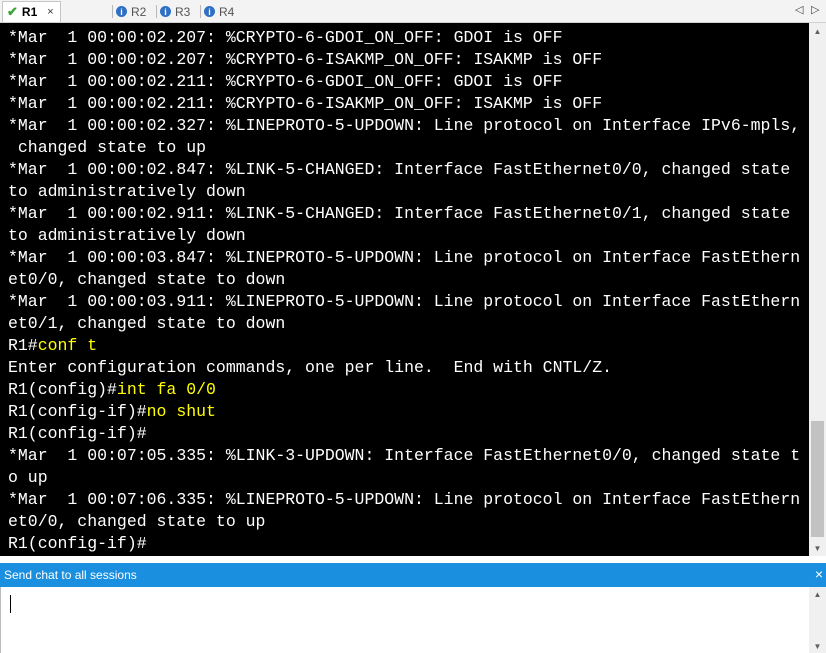  I want to click on terminal-line: changed state to up, so click(404, 148).